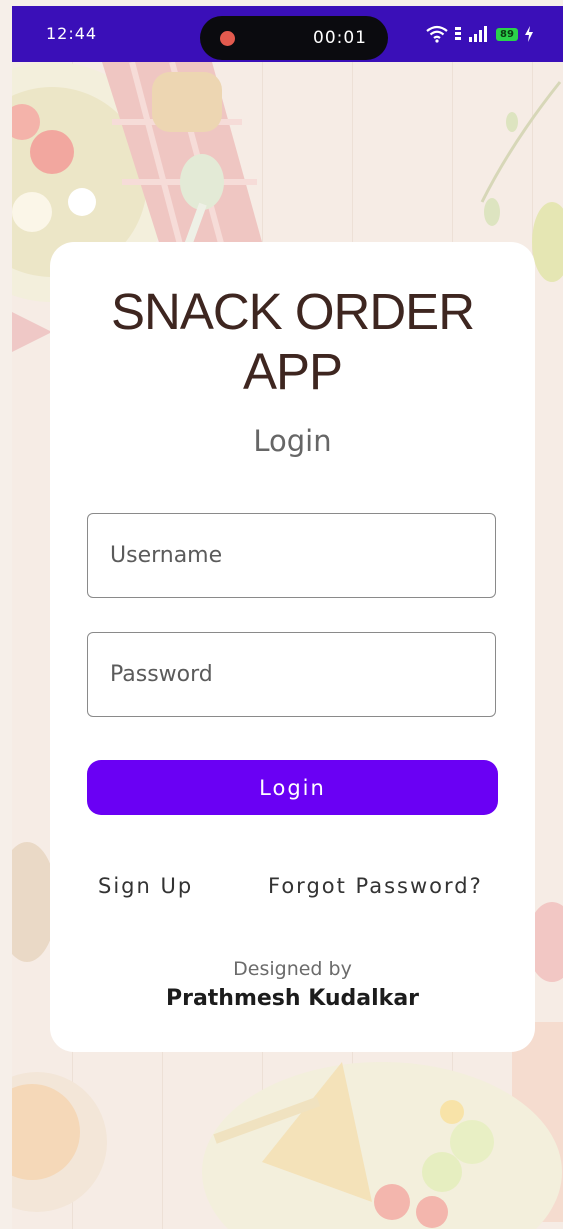 The height and width of the screenshot is (1229, 563). What do you see at coordinates (292, 441) in the screenshot?
I see `login-subtitle: Login` at bounding box center [292, 441].